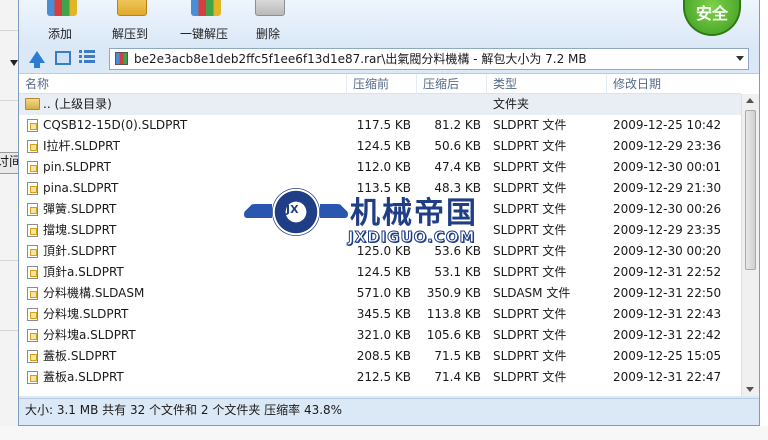  Describe the element at coordinates (667, 146) in the screenshot. I see `file-modified: 2009-12-29 23:36` at that location.